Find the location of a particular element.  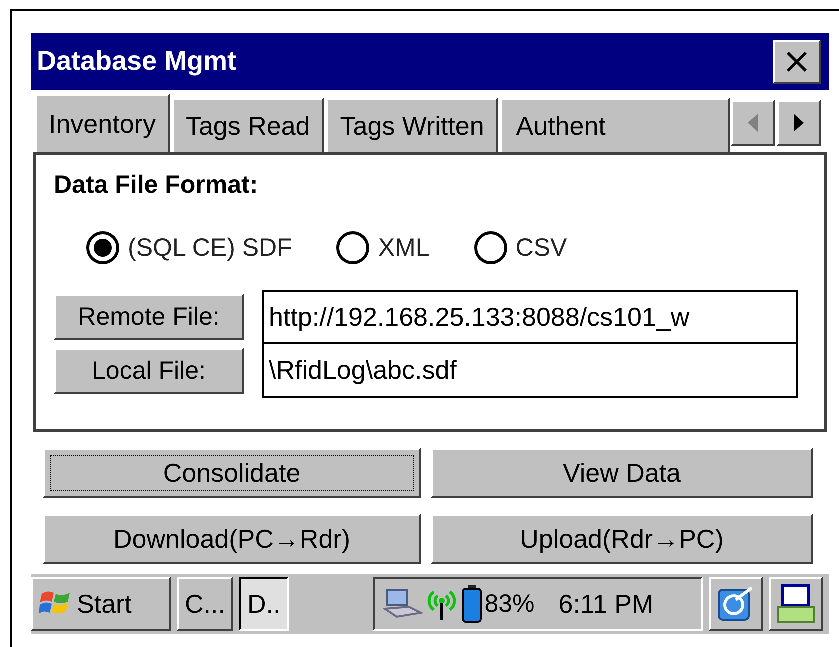

file-path-field: http://192.168.25.133:8088/cs101_w is located at coordinates (530, 317).